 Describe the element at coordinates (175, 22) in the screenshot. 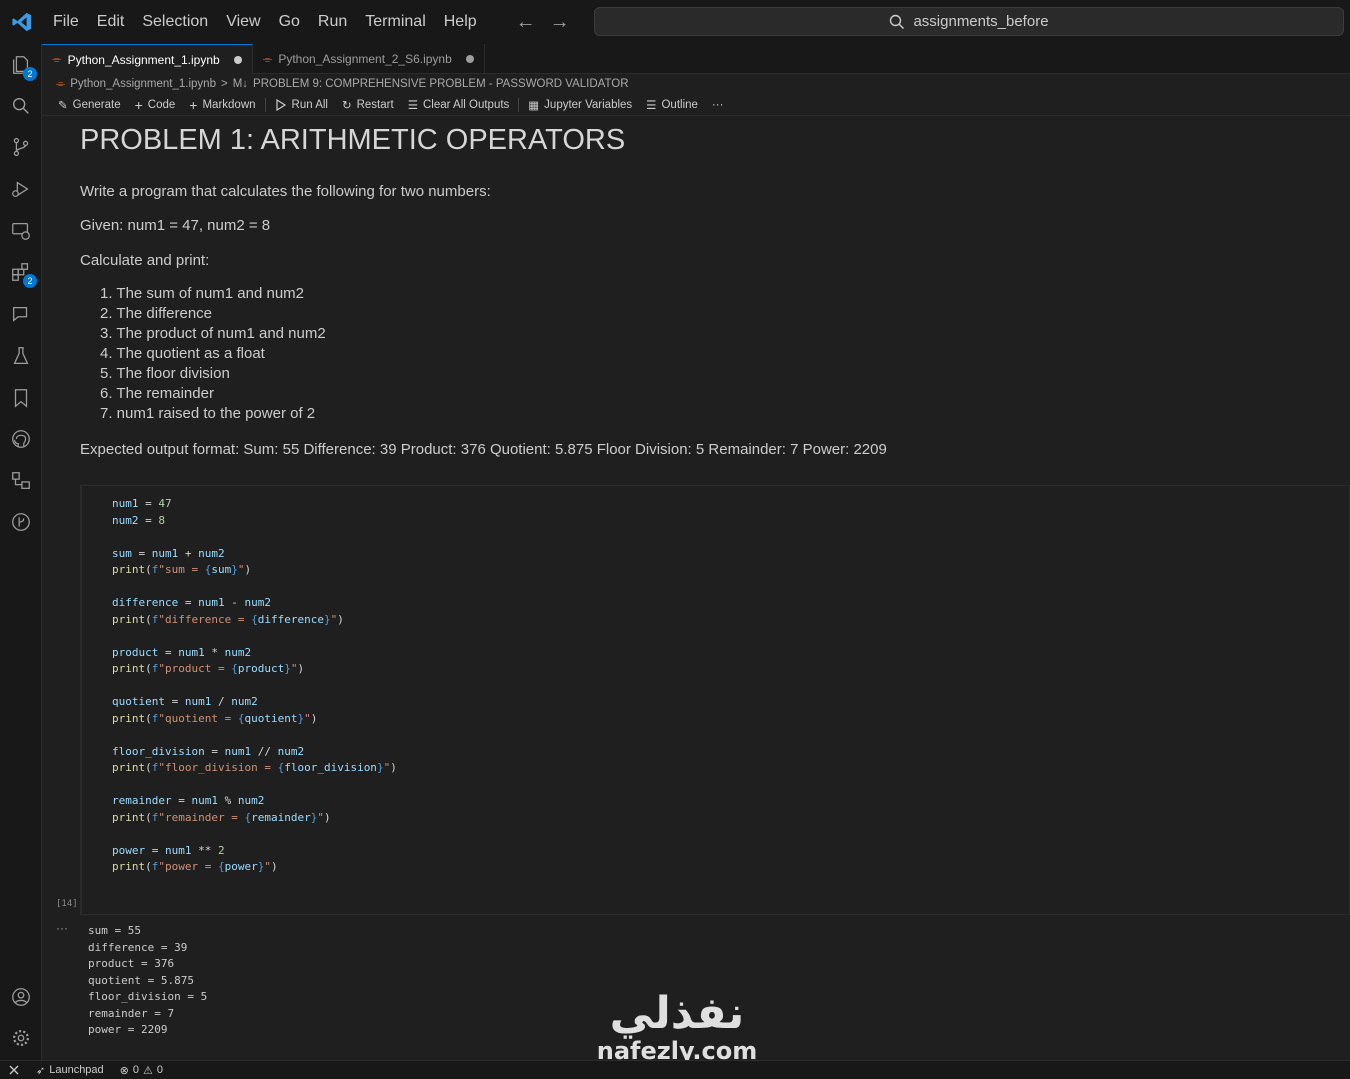

I see `menu-selection: Selection` at that location.